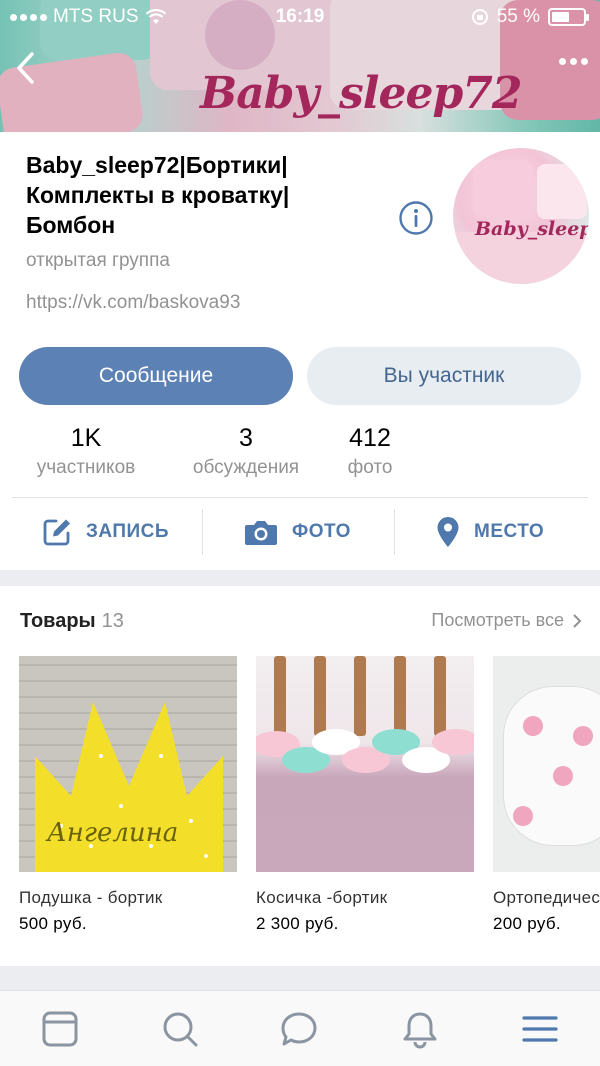 The width and height of the screenshot is (600, 1066). I want to click on counter-label: участников, so click(86, 467).